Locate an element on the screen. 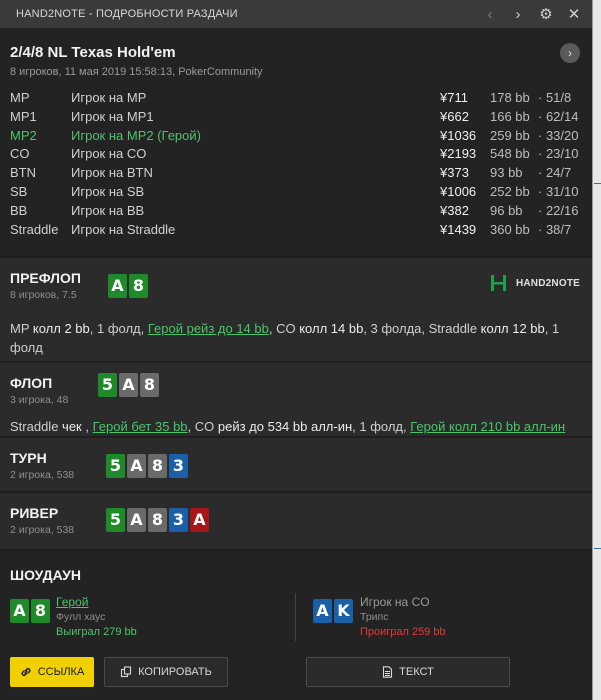  player-name: Игрок на MP is located at coordinates (109, 97).